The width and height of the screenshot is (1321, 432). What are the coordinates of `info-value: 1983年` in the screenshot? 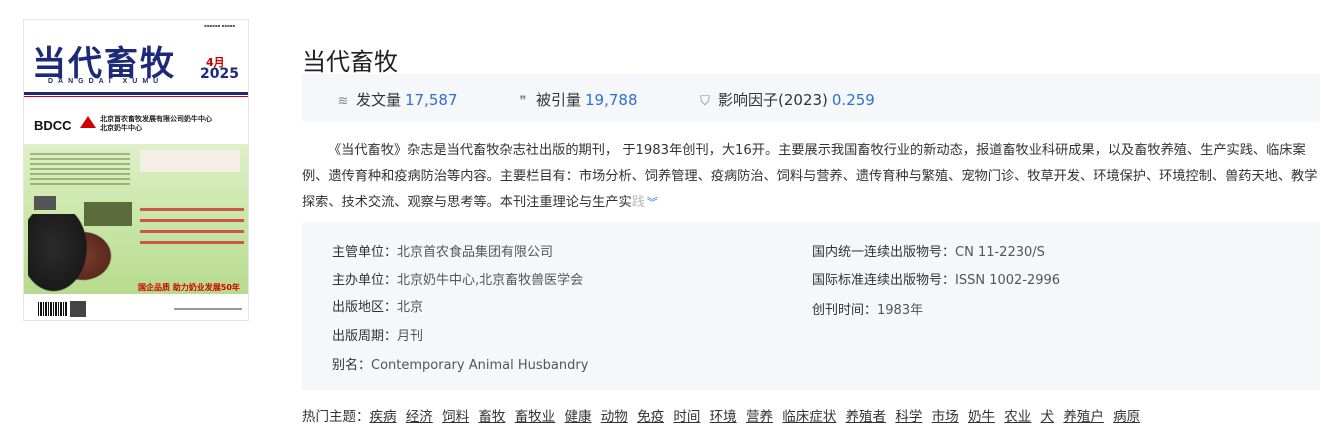 It's located at (900, 310).